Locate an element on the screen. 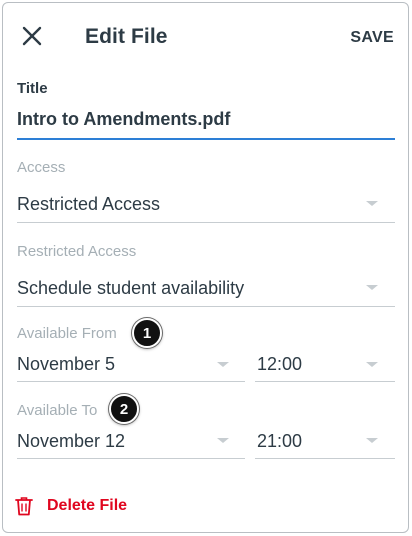  restricted-access-underline is located at coordinates (206, 306).